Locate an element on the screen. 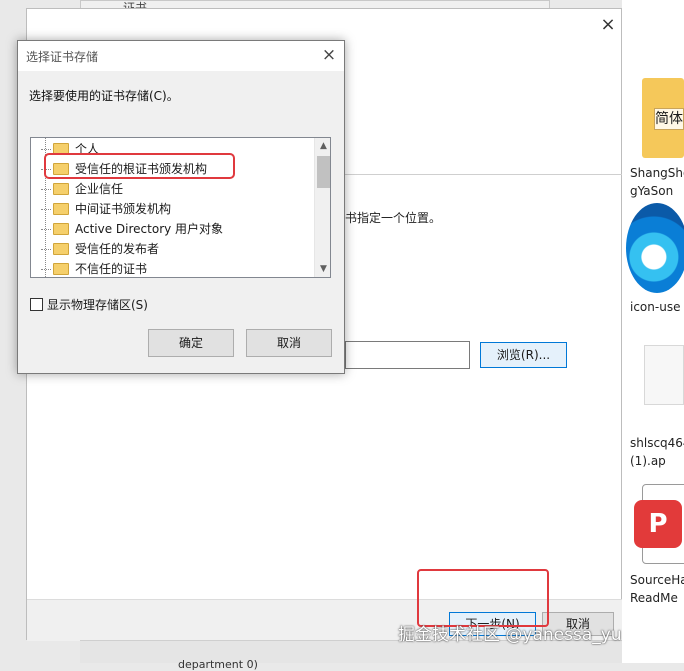 The width and height of the screenshot is (684, 671). wizard-description: 书指定一个位置。 is located at coordinates (393, 218).